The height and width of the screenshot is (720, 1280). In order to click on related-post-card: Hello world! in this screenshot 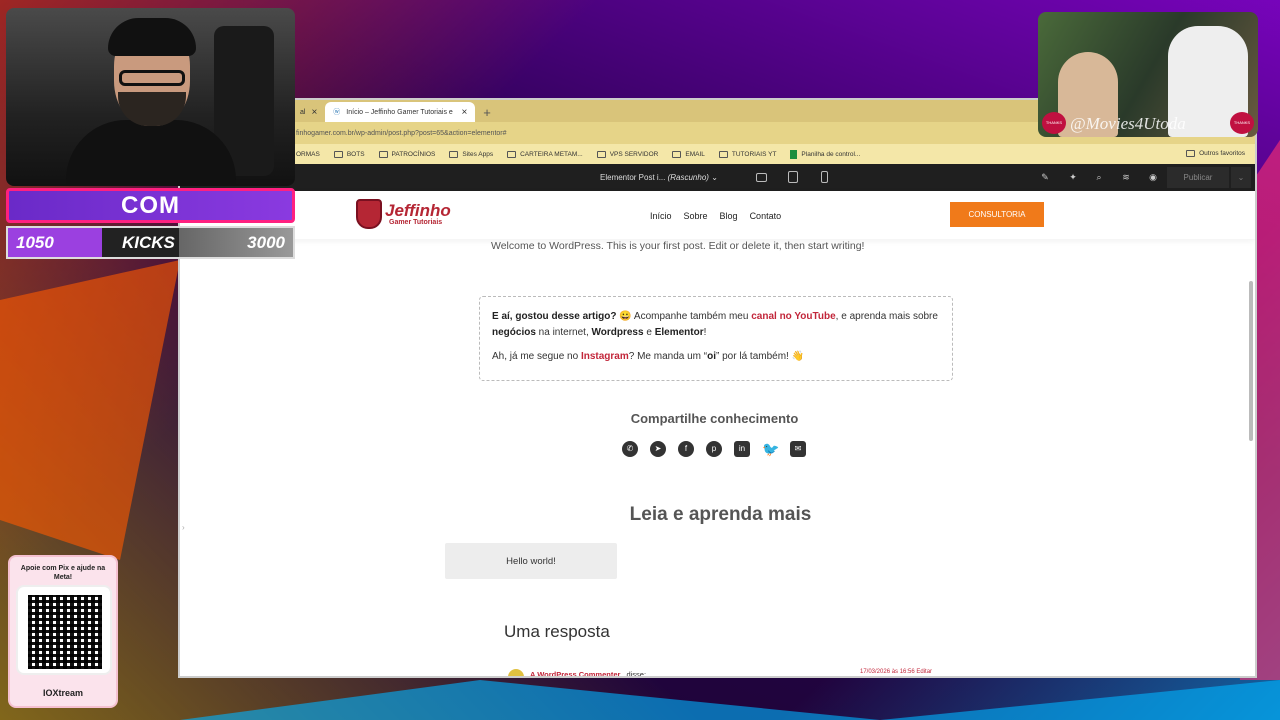, I will do `click(531, 561)`.